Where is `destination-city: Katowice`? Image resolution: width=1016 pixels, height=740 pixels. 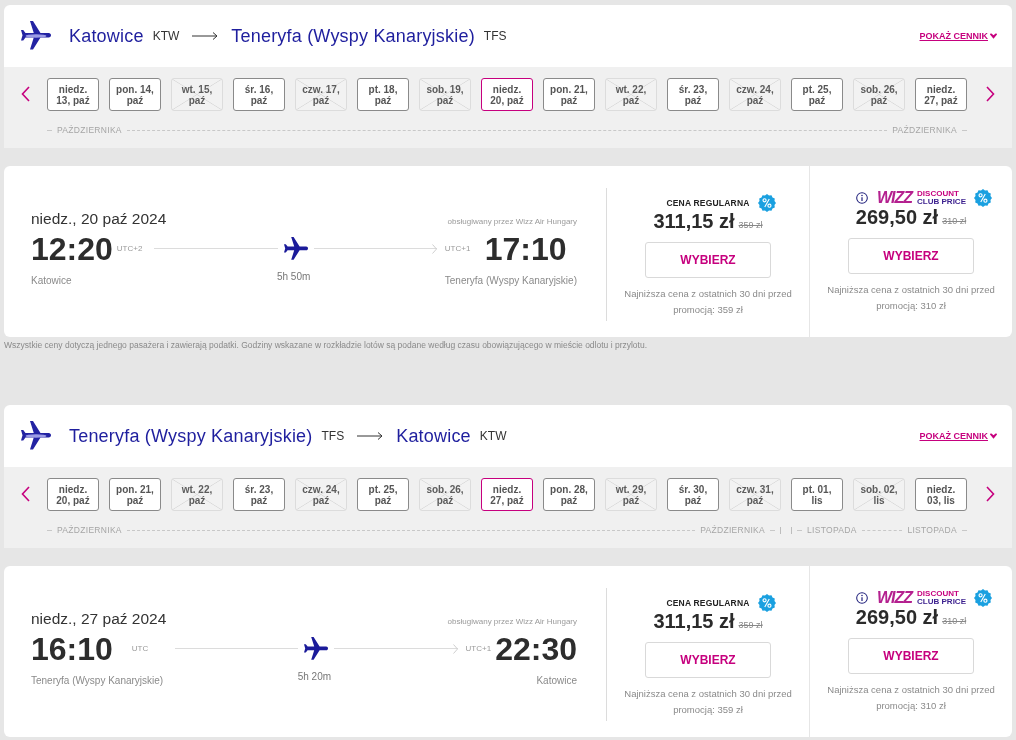 destination-city: Katowice is located at coordinates (433, 436).